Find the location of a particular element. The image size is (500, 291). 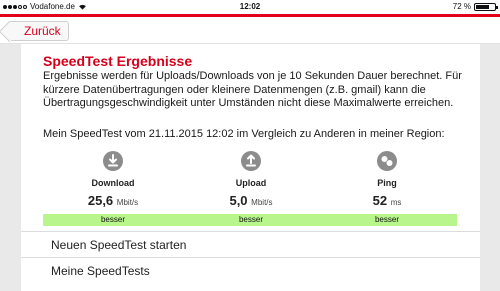

download-rating-badge: besser is located at coordinates (113, 220).